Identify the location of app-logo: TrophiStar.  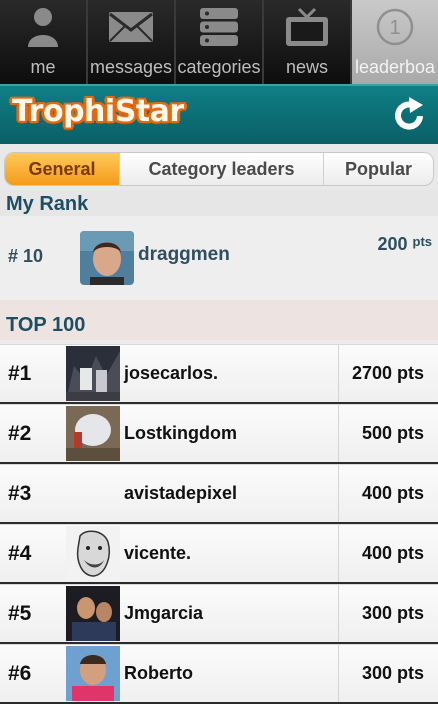
(98, 111).